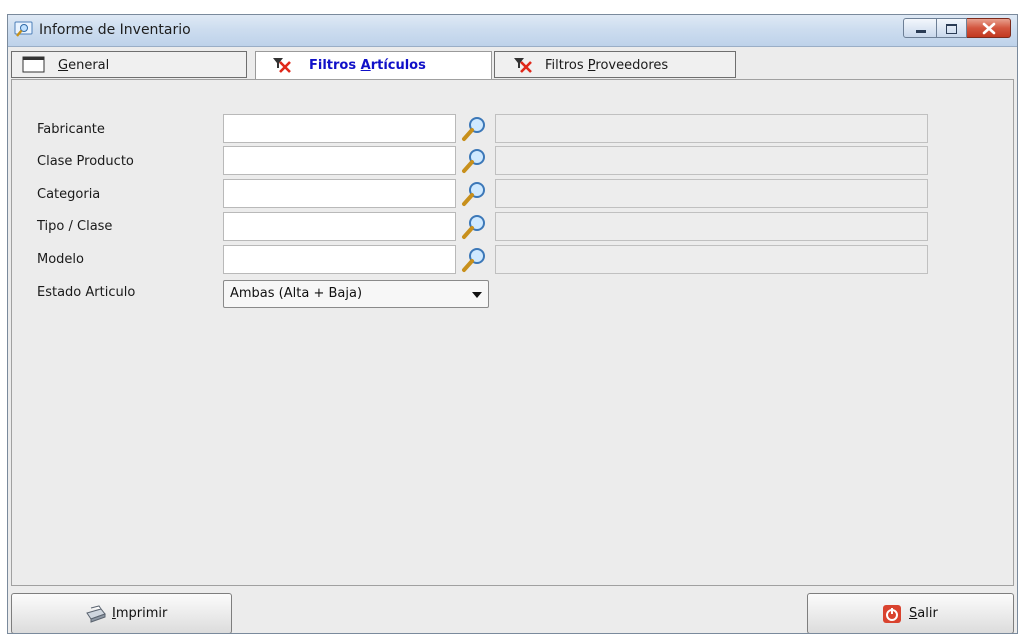 The width and height of the screenshot is (1018, 634). What do you see at coordinates (339, 259) in the screenshot?
I see `modelo-field` at bounding box center [339, 259].